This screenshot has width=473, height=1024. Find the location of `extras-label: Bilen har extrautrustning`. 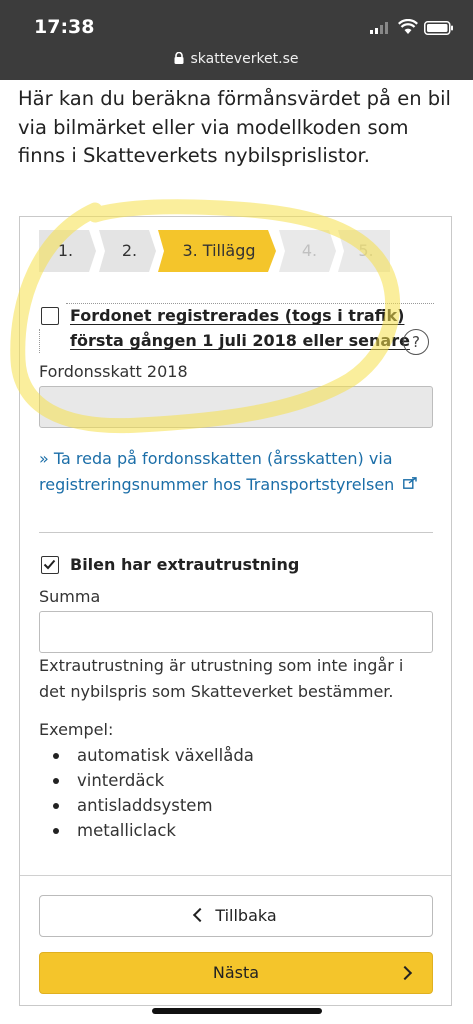

extras-label: Bilen har extrautrustning is located at coordinates (184, 564).